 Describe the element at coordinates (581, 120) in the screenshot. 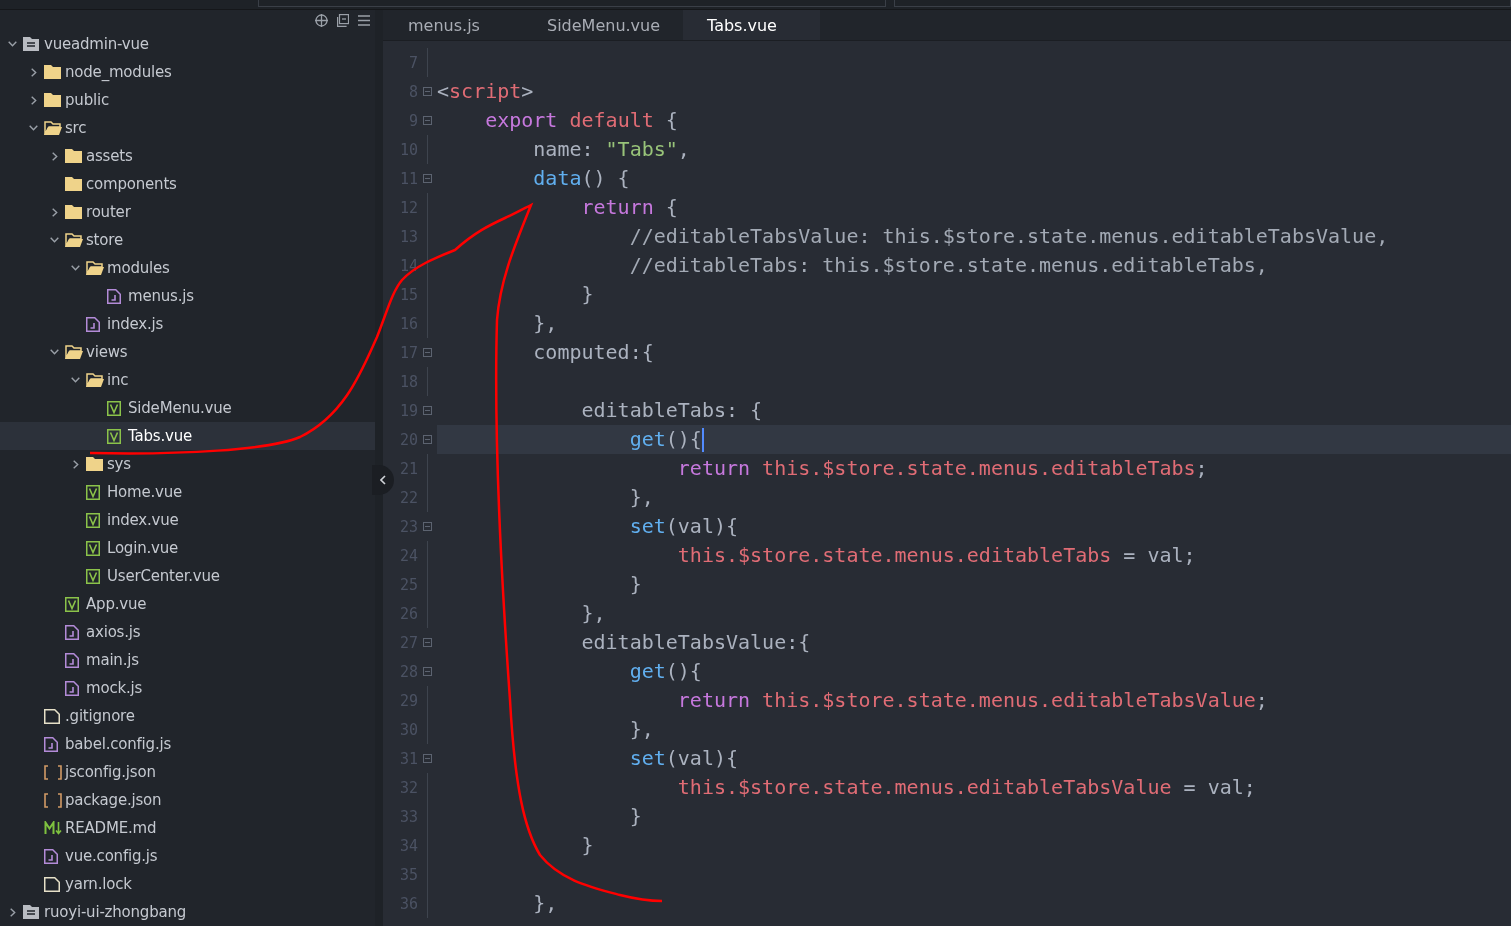

I see `code-line: export default {` at that location.